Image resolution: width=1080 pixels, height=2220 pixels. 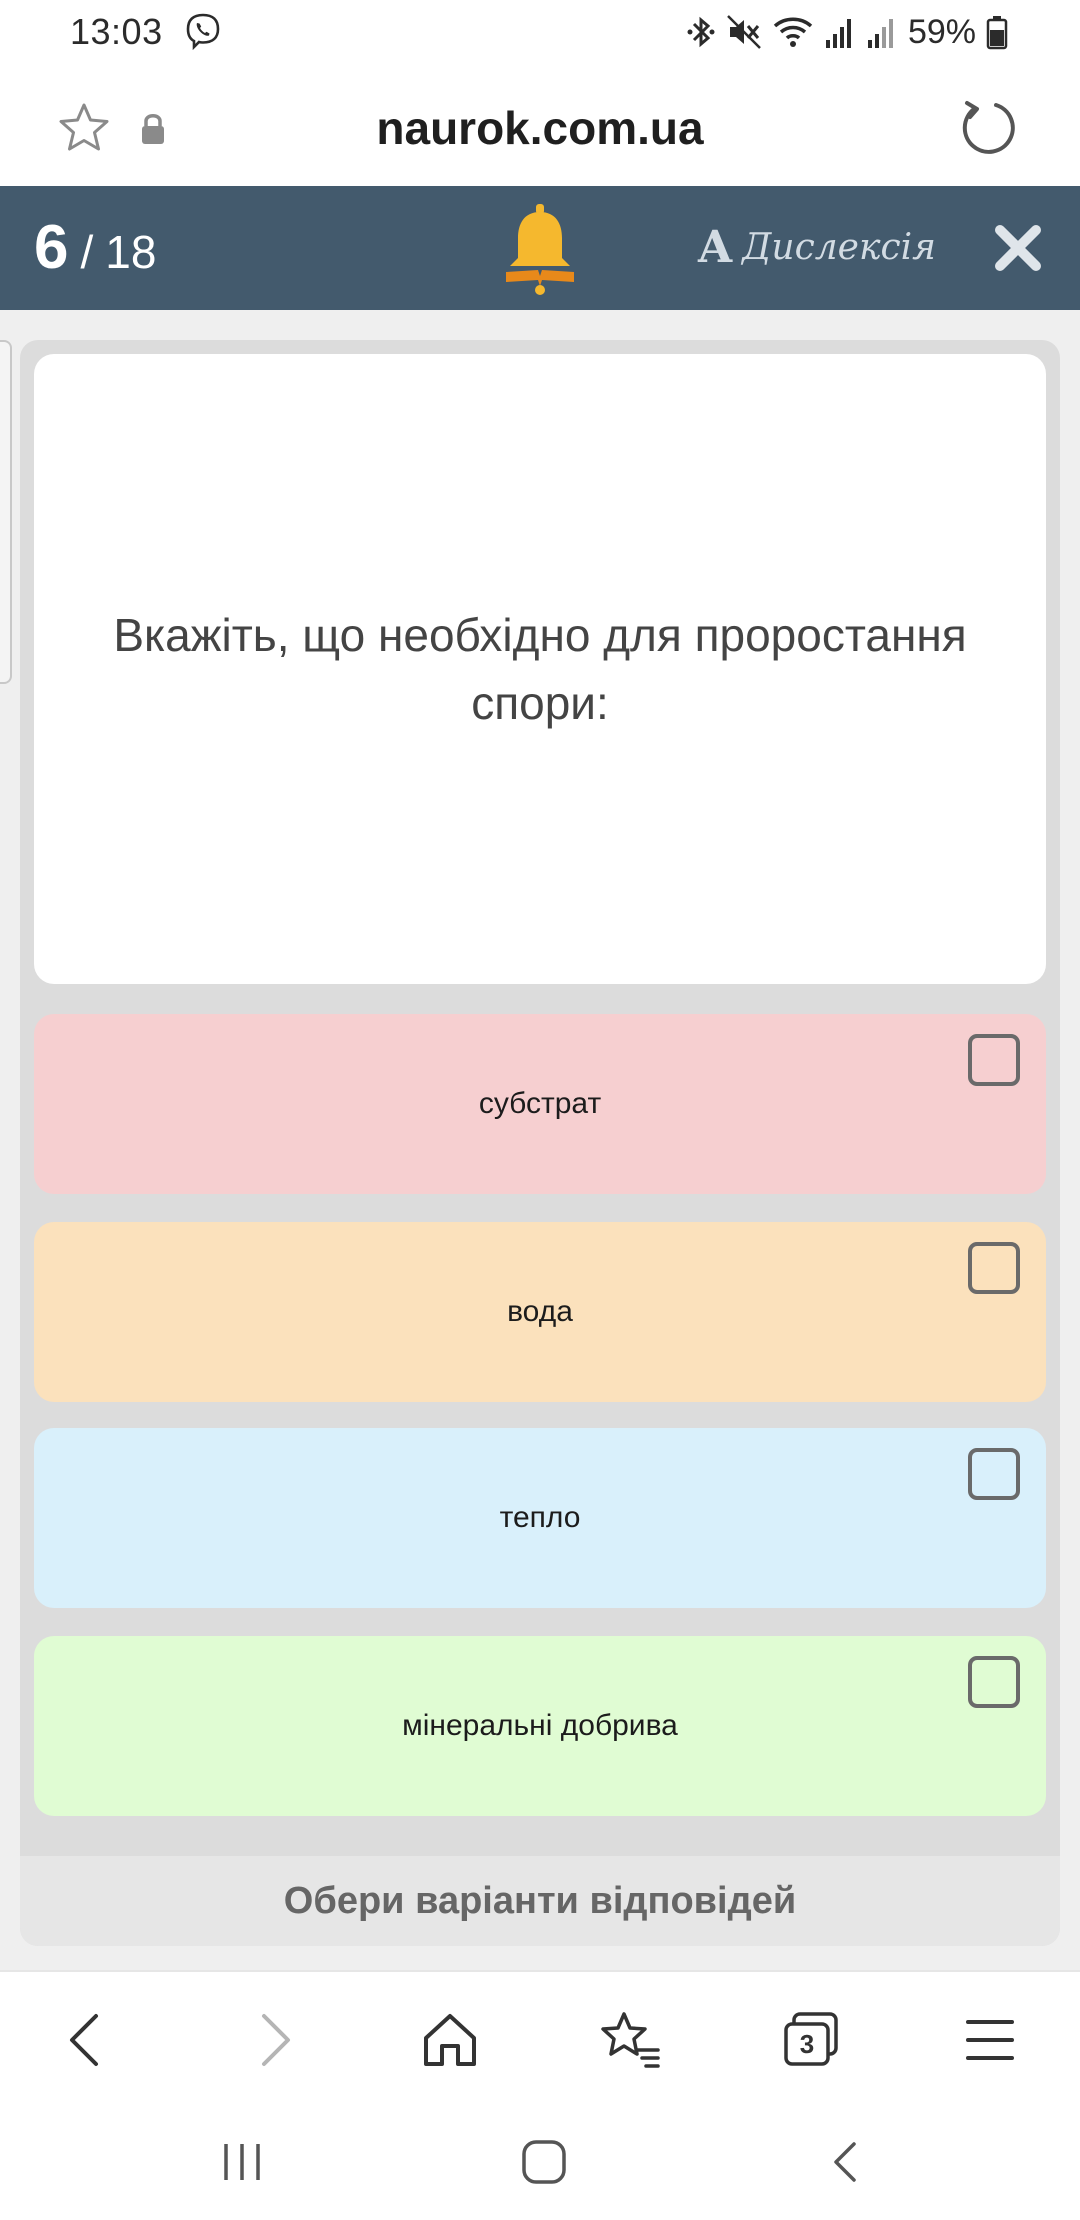 What do you see at coordinates (203, 31) in the screenshot?
I see `viber-icon` at bounding box center [203, 31].